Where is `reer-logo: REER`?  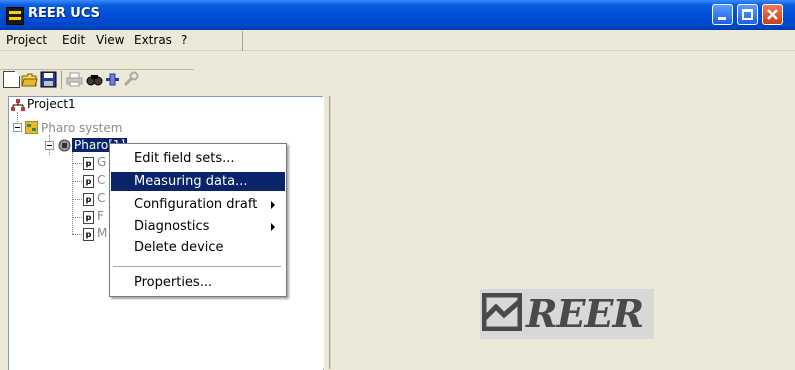
reer-logo: REER is located at coordinates (567, 314).